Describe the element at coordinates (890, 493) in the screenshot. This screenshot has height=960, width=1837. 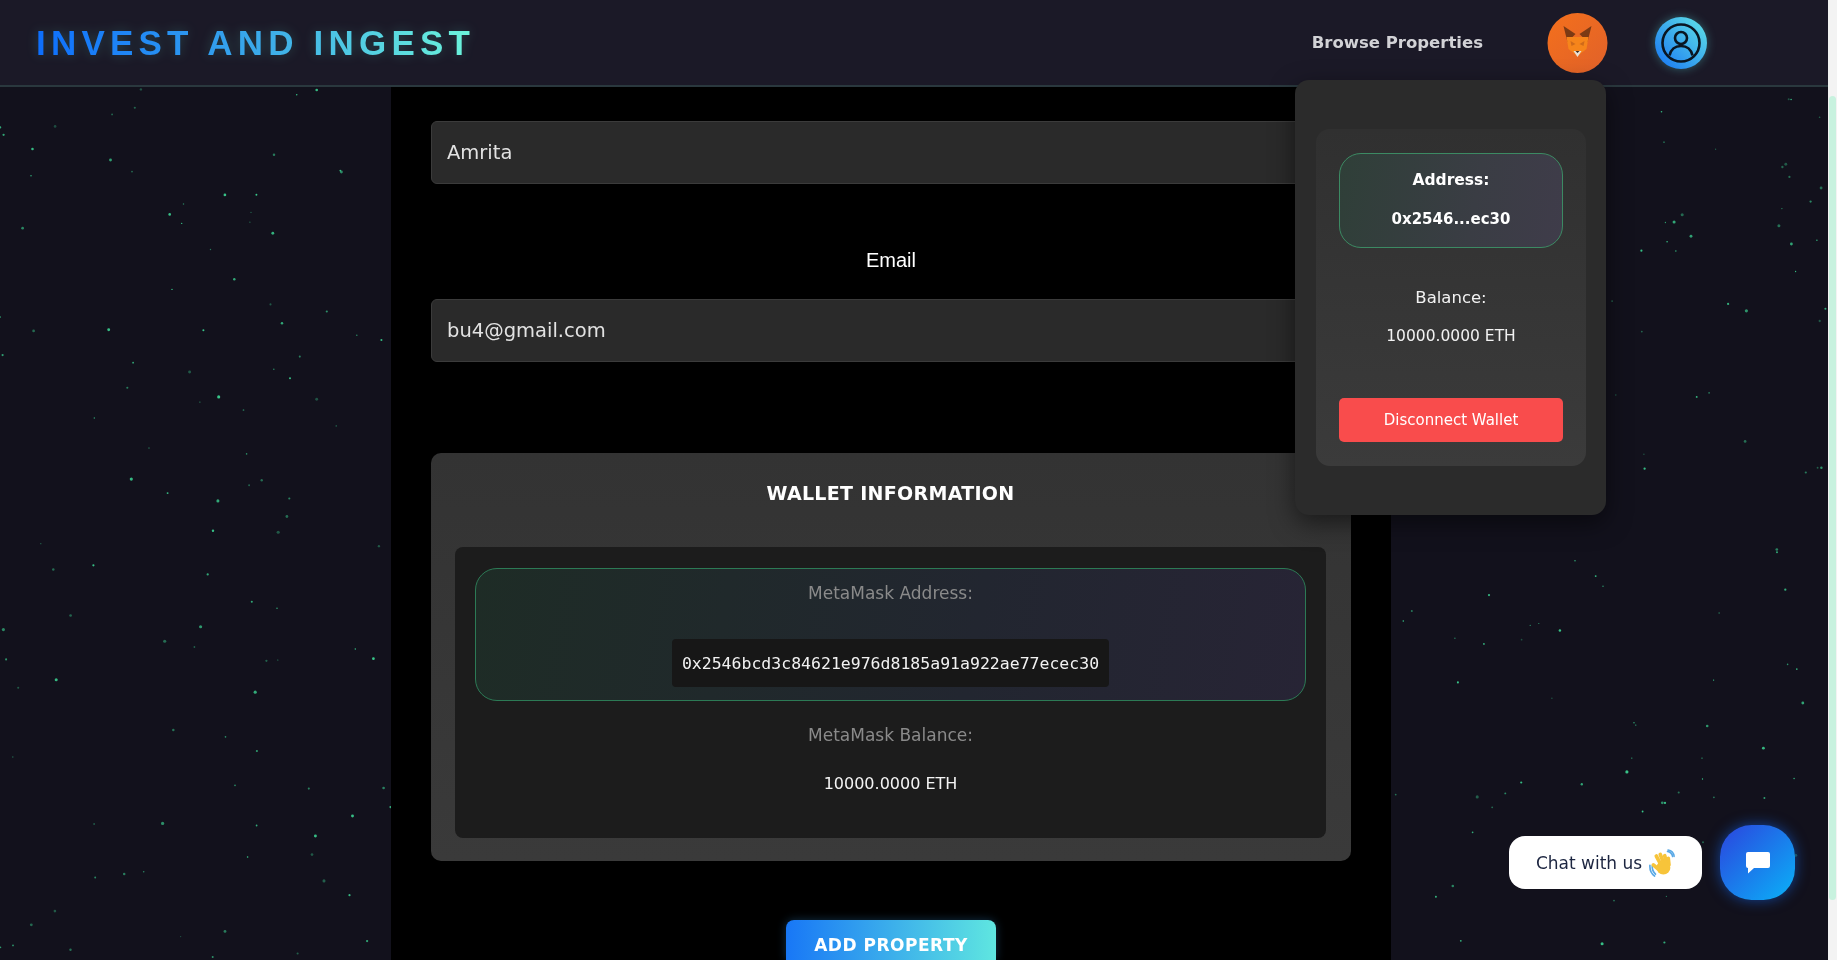
I see `wallet-information-title: WALLET INFORMATION` at that location.